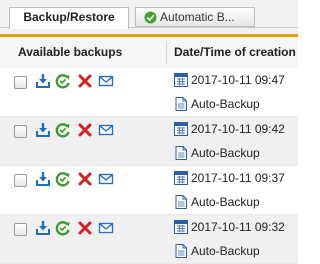 The height and width of the screenshot is (264, 320). Describe the element at coordinates (235, 52) in the screenshot. I see `column-header-date-time: Date/Time of creation` at that location.